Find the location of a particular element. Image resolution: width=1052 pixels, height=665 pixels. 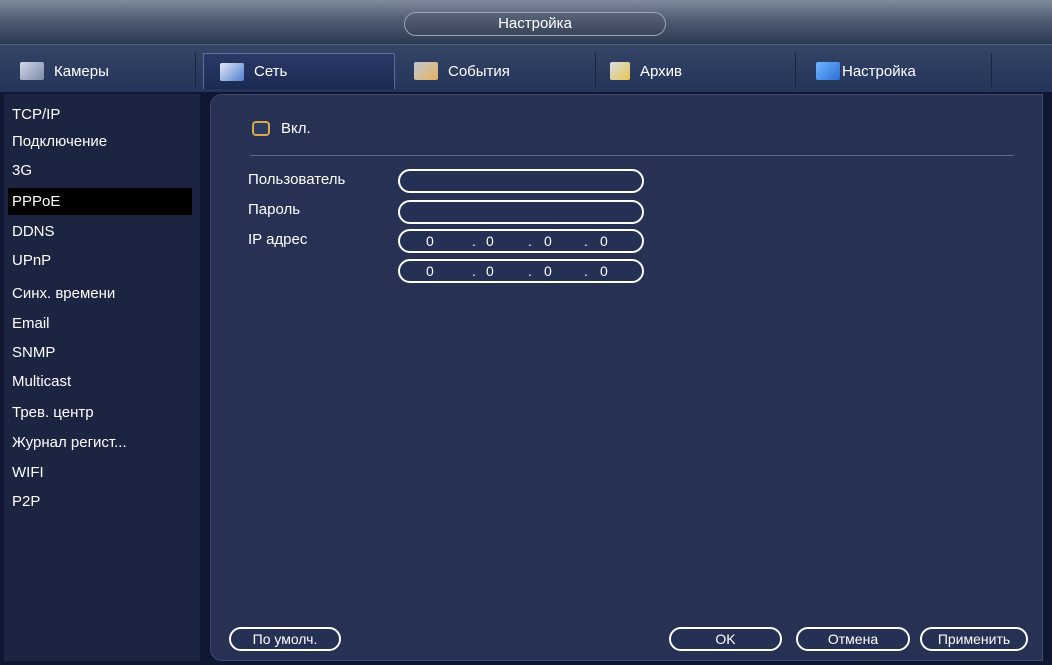

tab-label: Сеть is located at coordinates (271, 71).